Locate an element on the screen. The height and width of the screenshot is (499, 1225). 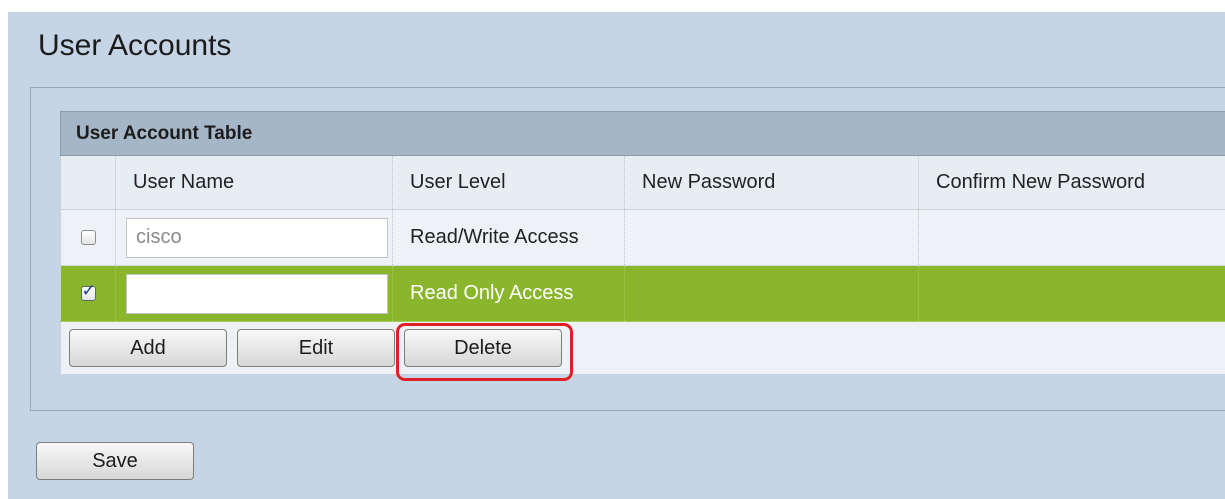
row-checkbox-cisco is located at coordinates (88, 238).